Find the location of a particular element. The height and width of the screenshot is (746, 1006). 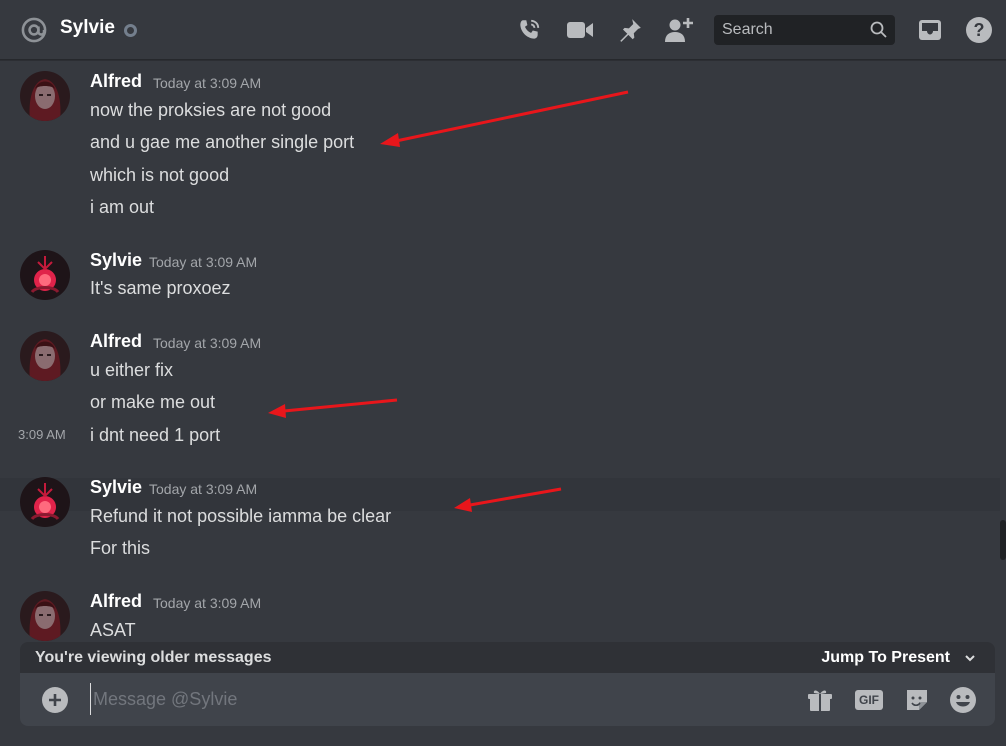

message-input is located at coordinates (440, 699).